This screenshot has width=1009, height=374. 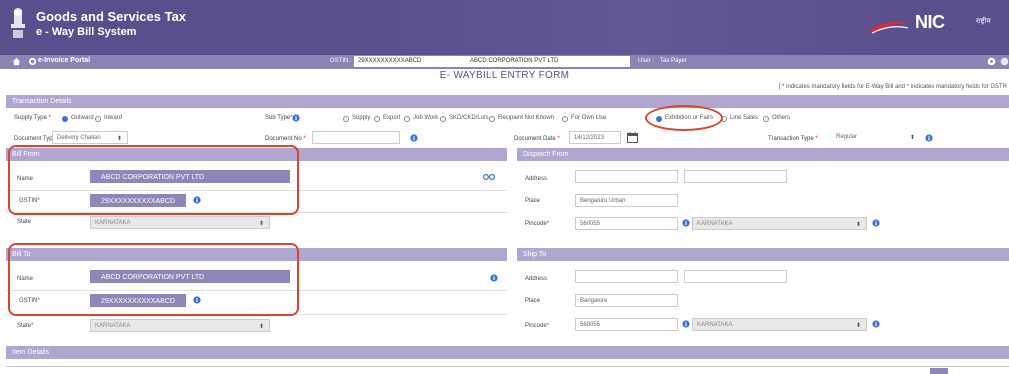 What do you see at coordinates (537, 326) in the screenshot?
I see `ship-pincode-label: Pincode*` at bounding box center [537, 326].